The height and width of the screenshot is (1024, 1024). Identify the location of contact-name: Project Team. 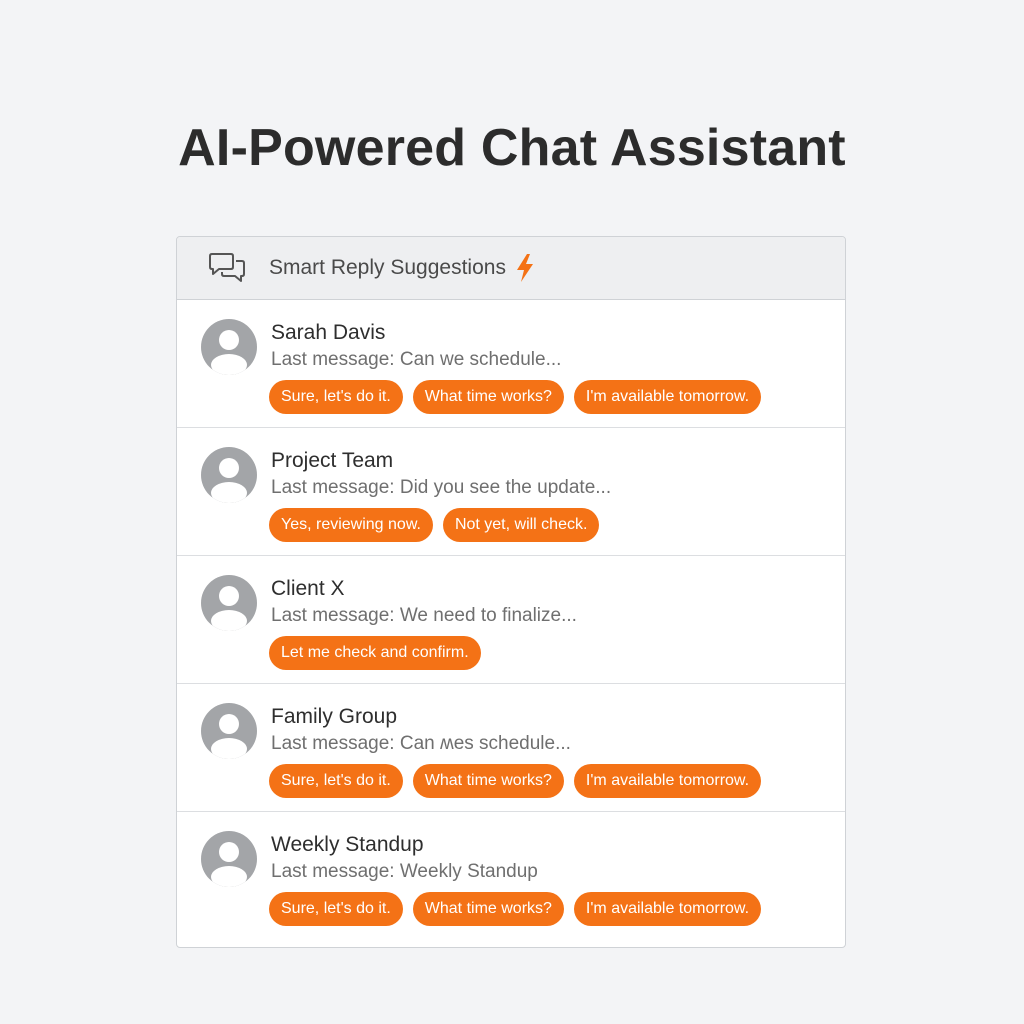
(332, 460).